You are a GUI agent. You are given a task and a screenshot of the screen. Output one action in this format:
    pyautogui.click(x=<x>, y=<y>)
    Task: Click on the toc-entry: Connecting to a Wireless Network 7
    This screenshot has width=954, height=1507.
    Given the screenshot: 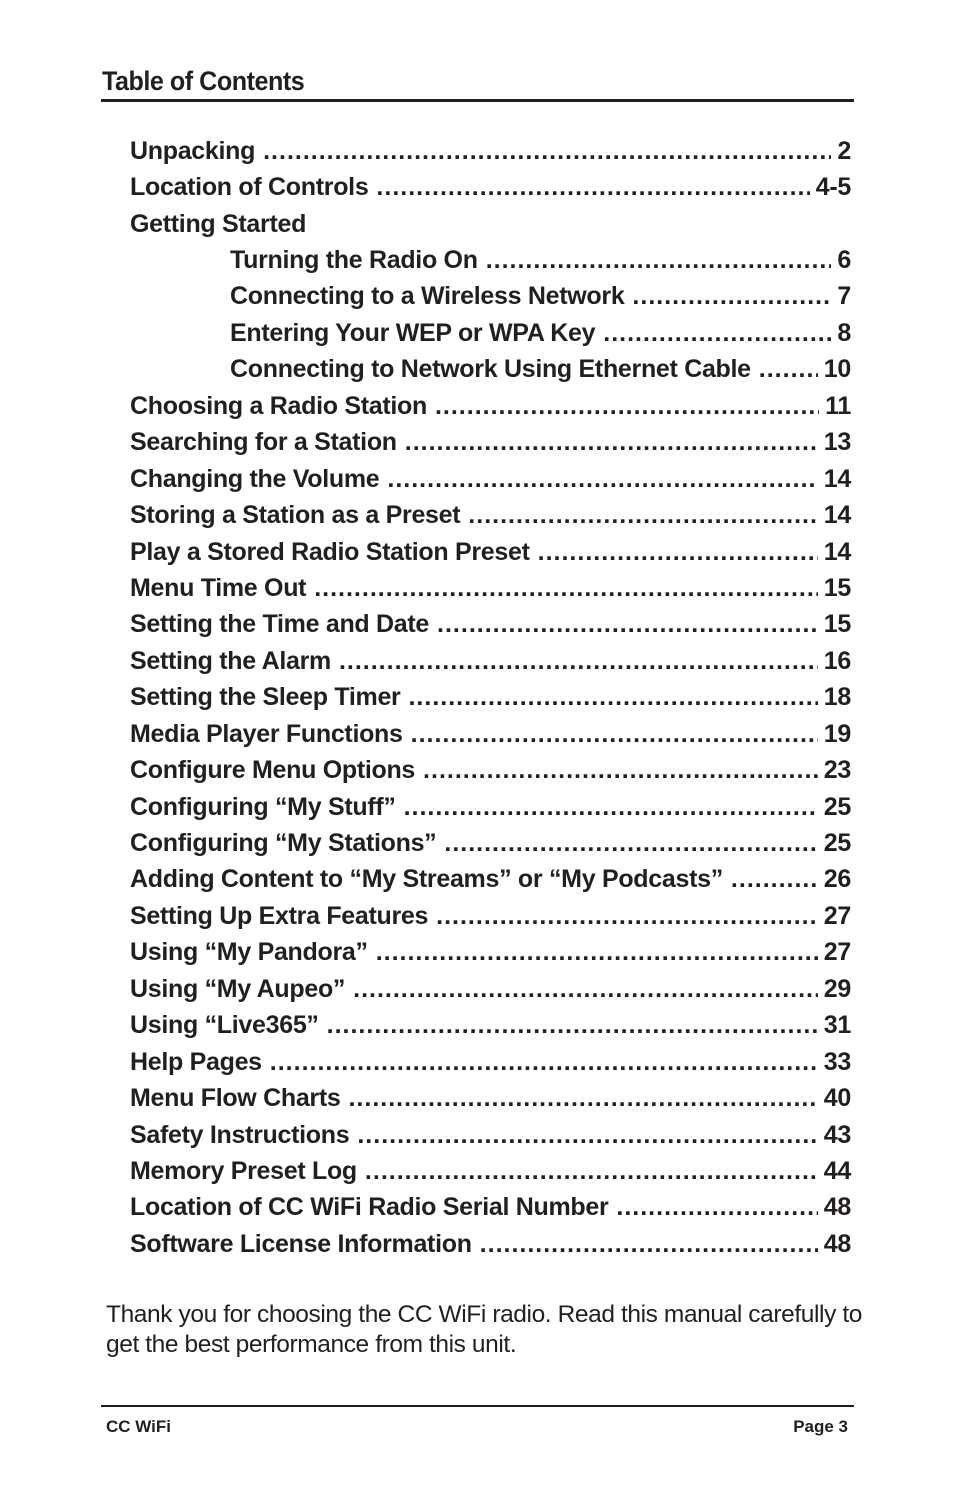 What is the action you would take?
    pyautogui.click(x=490, y=297)
    